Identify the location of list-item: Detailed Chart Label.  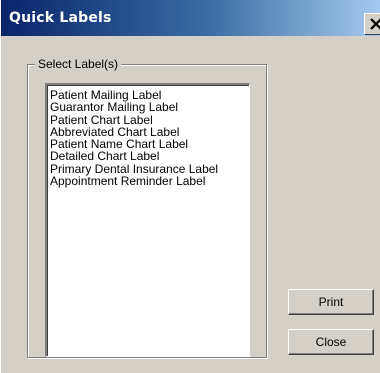
(134, 156).